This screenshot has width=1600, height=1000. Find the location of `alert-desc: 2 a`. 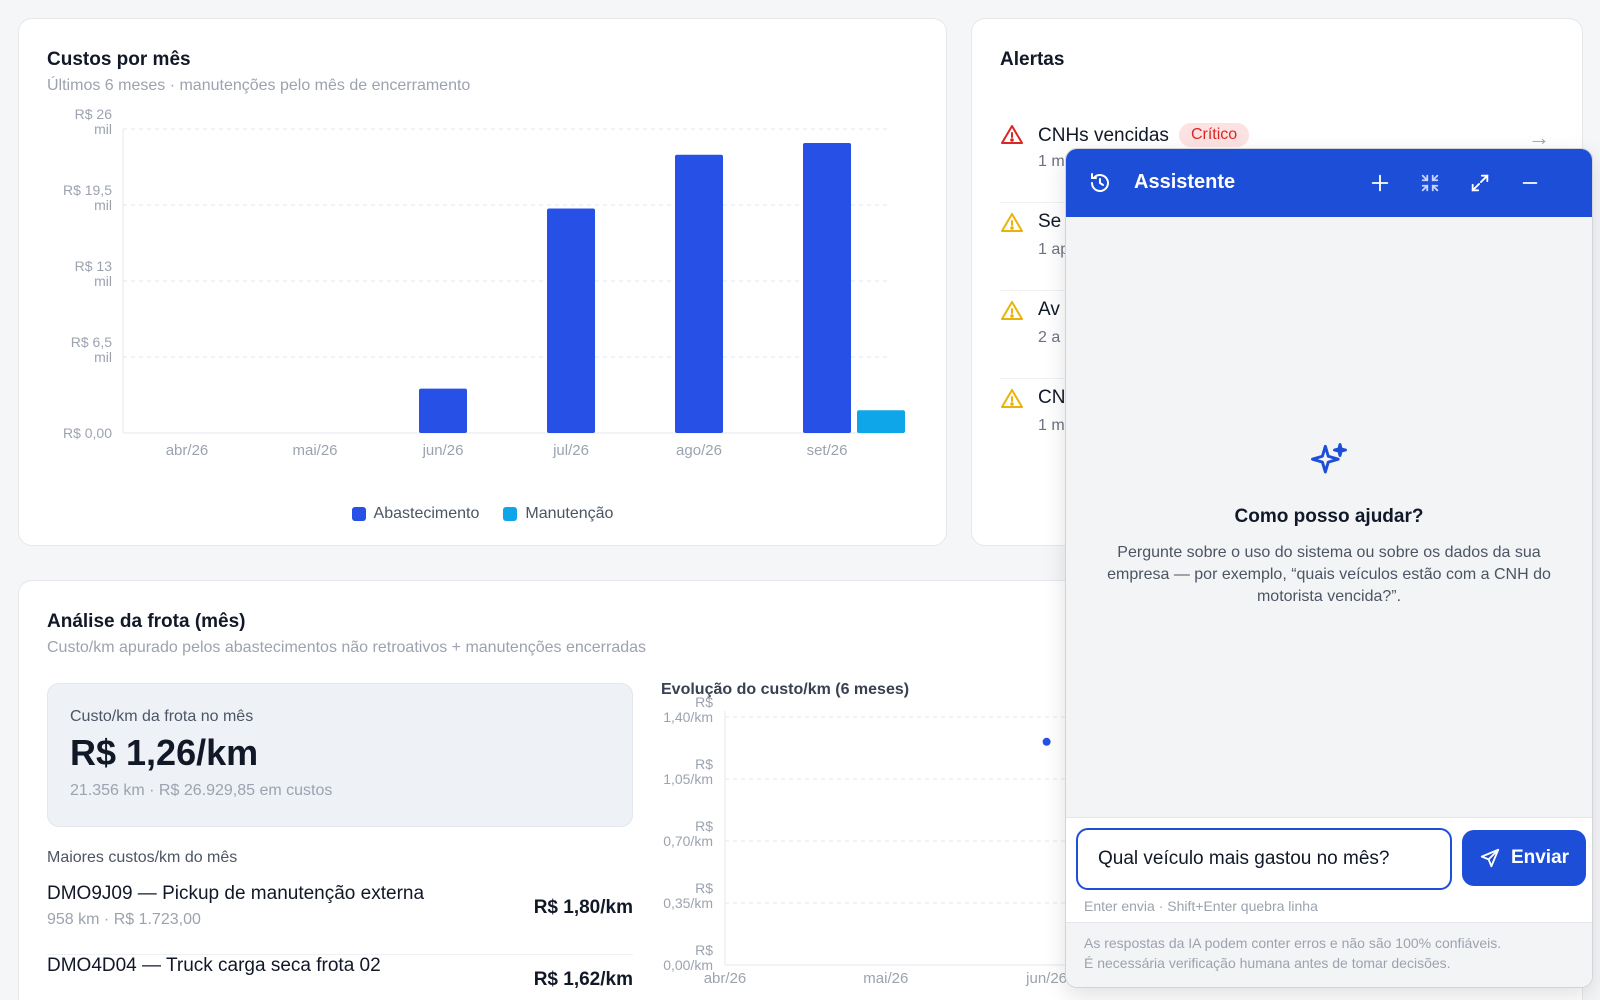

alert-desc: 2 a is located at coordinates (1049, 337).